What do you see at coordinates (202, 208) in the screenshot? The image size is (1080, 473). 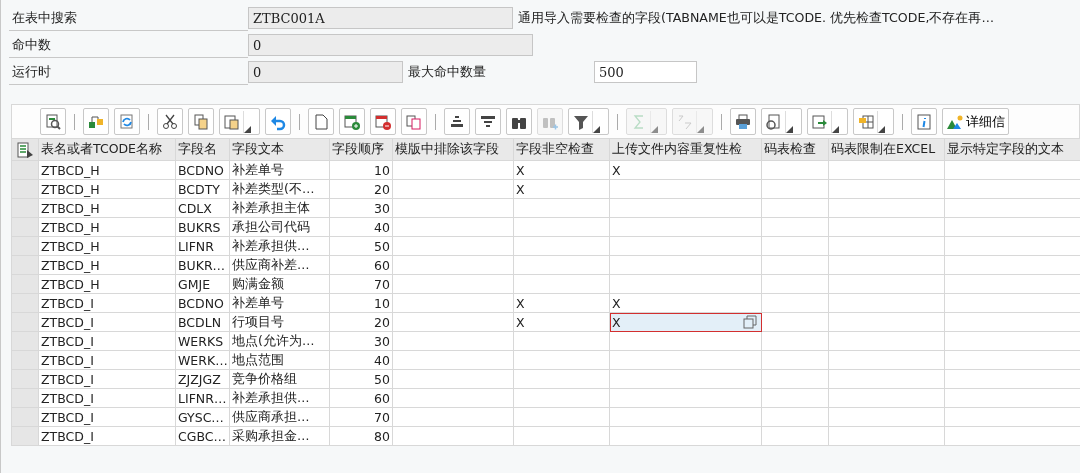 I see `table-cell: CDLX` at bounding box center [202, 208].